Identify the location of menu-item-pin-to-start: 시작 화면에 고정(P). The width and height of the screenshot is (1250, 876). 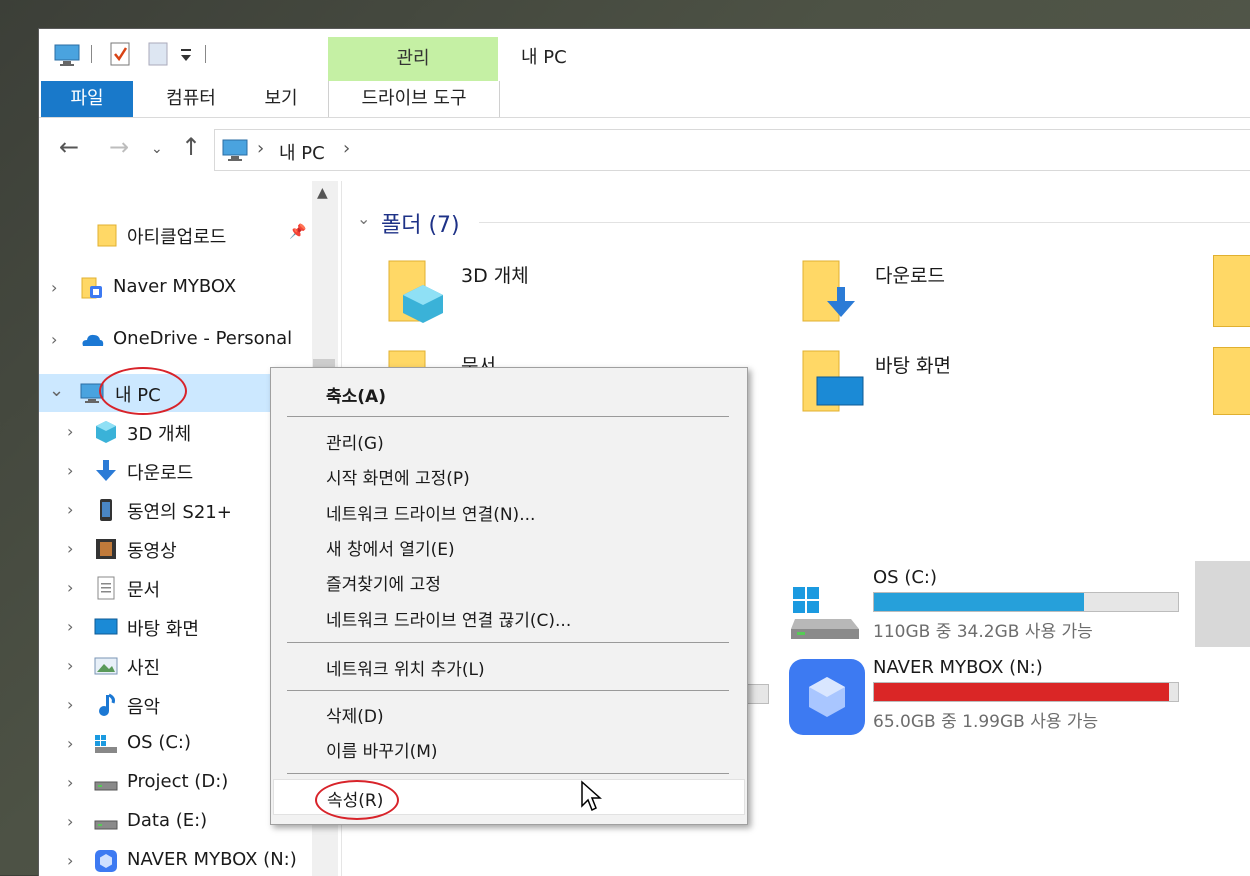
(509, 475).